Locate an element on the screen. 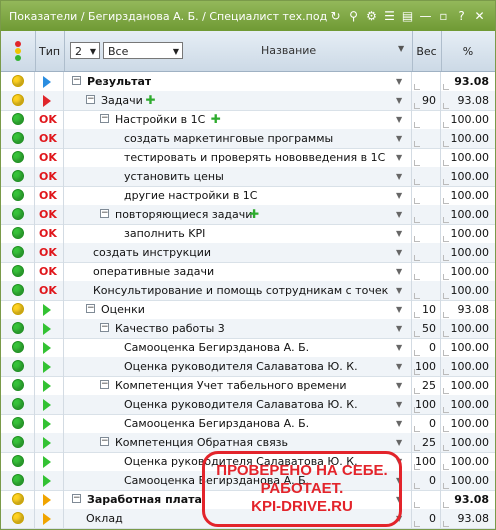 The image size is (496, 530). list-icon: ☰ is located at coordinates (389, 15).